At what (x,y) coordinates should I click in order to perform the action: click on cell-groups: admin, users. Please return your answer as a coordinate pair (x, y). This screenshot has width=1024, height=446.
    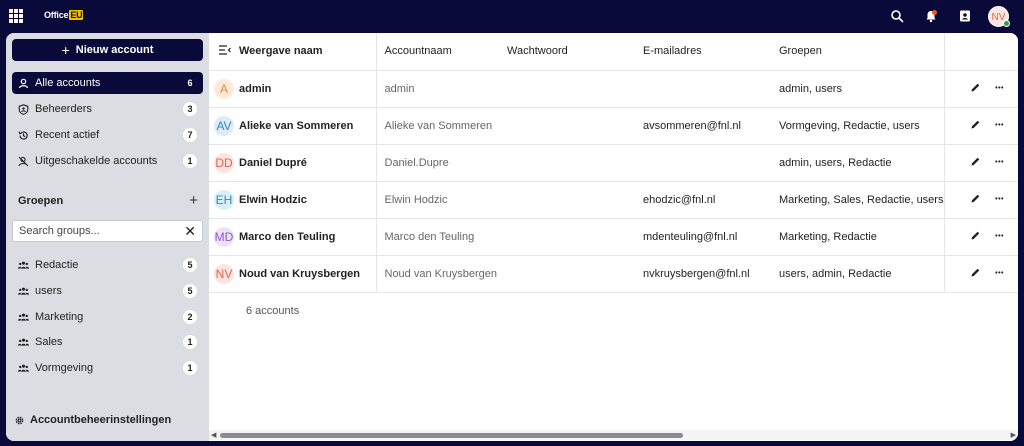
    Looking at the image, I should click on (862, 89).